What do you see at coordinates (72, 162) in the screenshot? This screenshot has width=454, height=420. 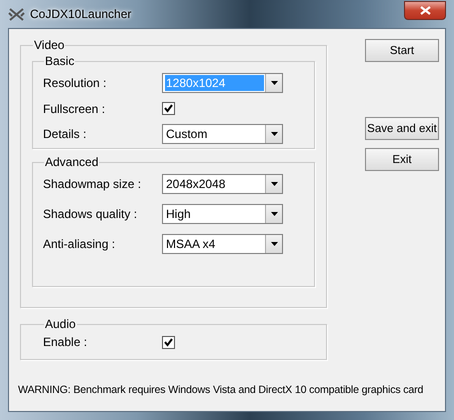 I see `group-label: Advanced` at bounding box center [72, 162].